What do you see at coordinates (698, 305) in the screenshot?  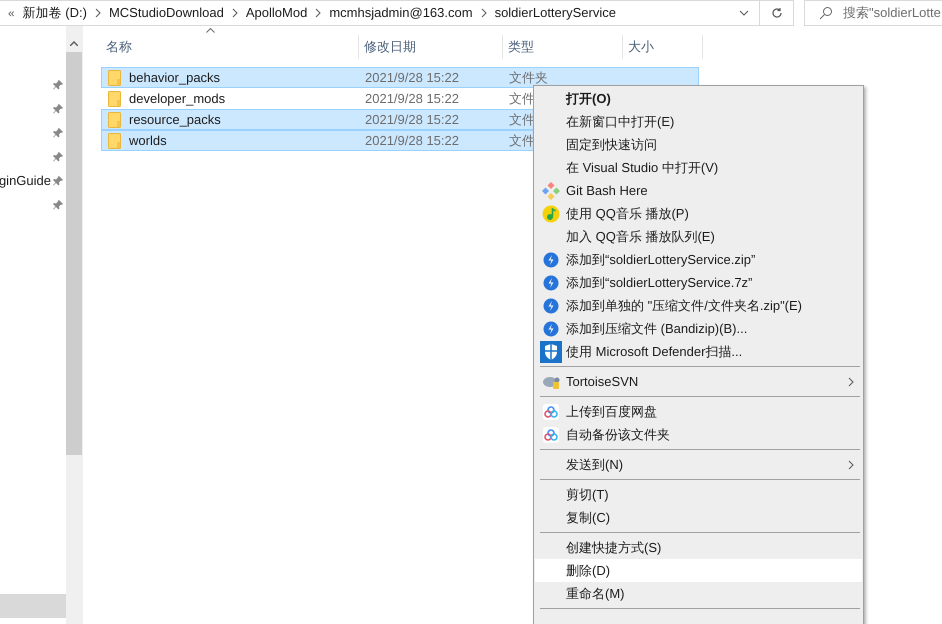 I see `menu-item: 添加到单独的 "压缩文件/文件夹名.zip"(E)` at bounding box center [698, 305].